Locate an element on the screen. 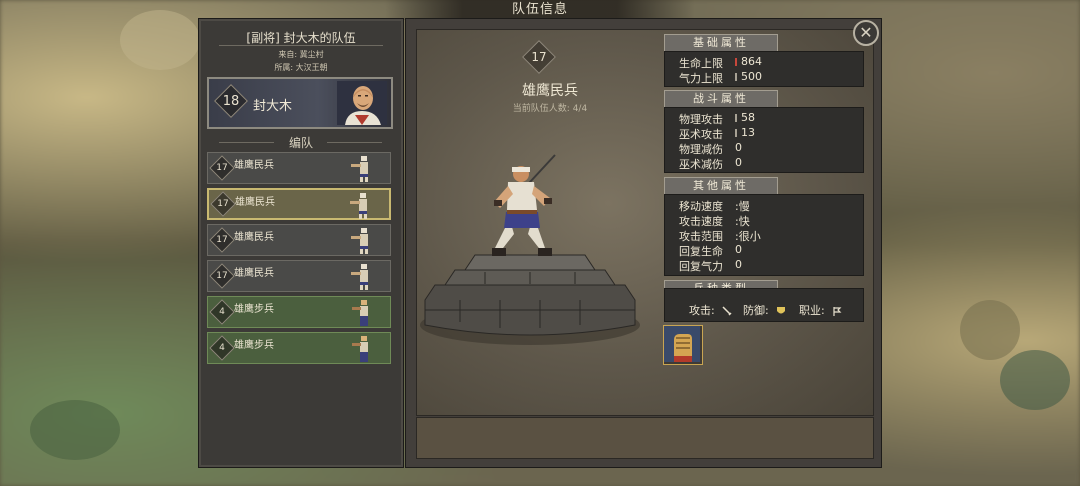  phys-attack-value: 58 is located at coordinates (748, 117).